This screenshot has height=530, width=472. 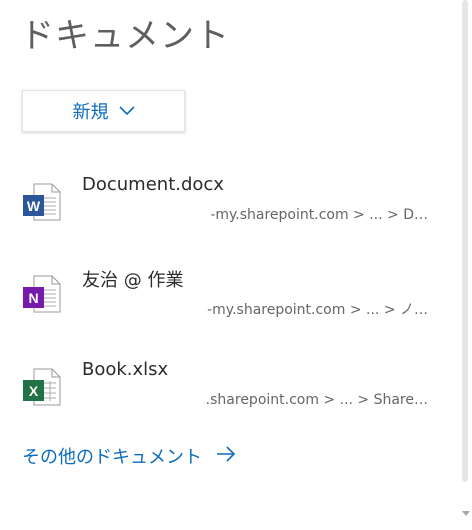 What do you see at coordinates (34, 391) in the screenshot?
I see `svg-text: X` at bounding box center [34, 391].